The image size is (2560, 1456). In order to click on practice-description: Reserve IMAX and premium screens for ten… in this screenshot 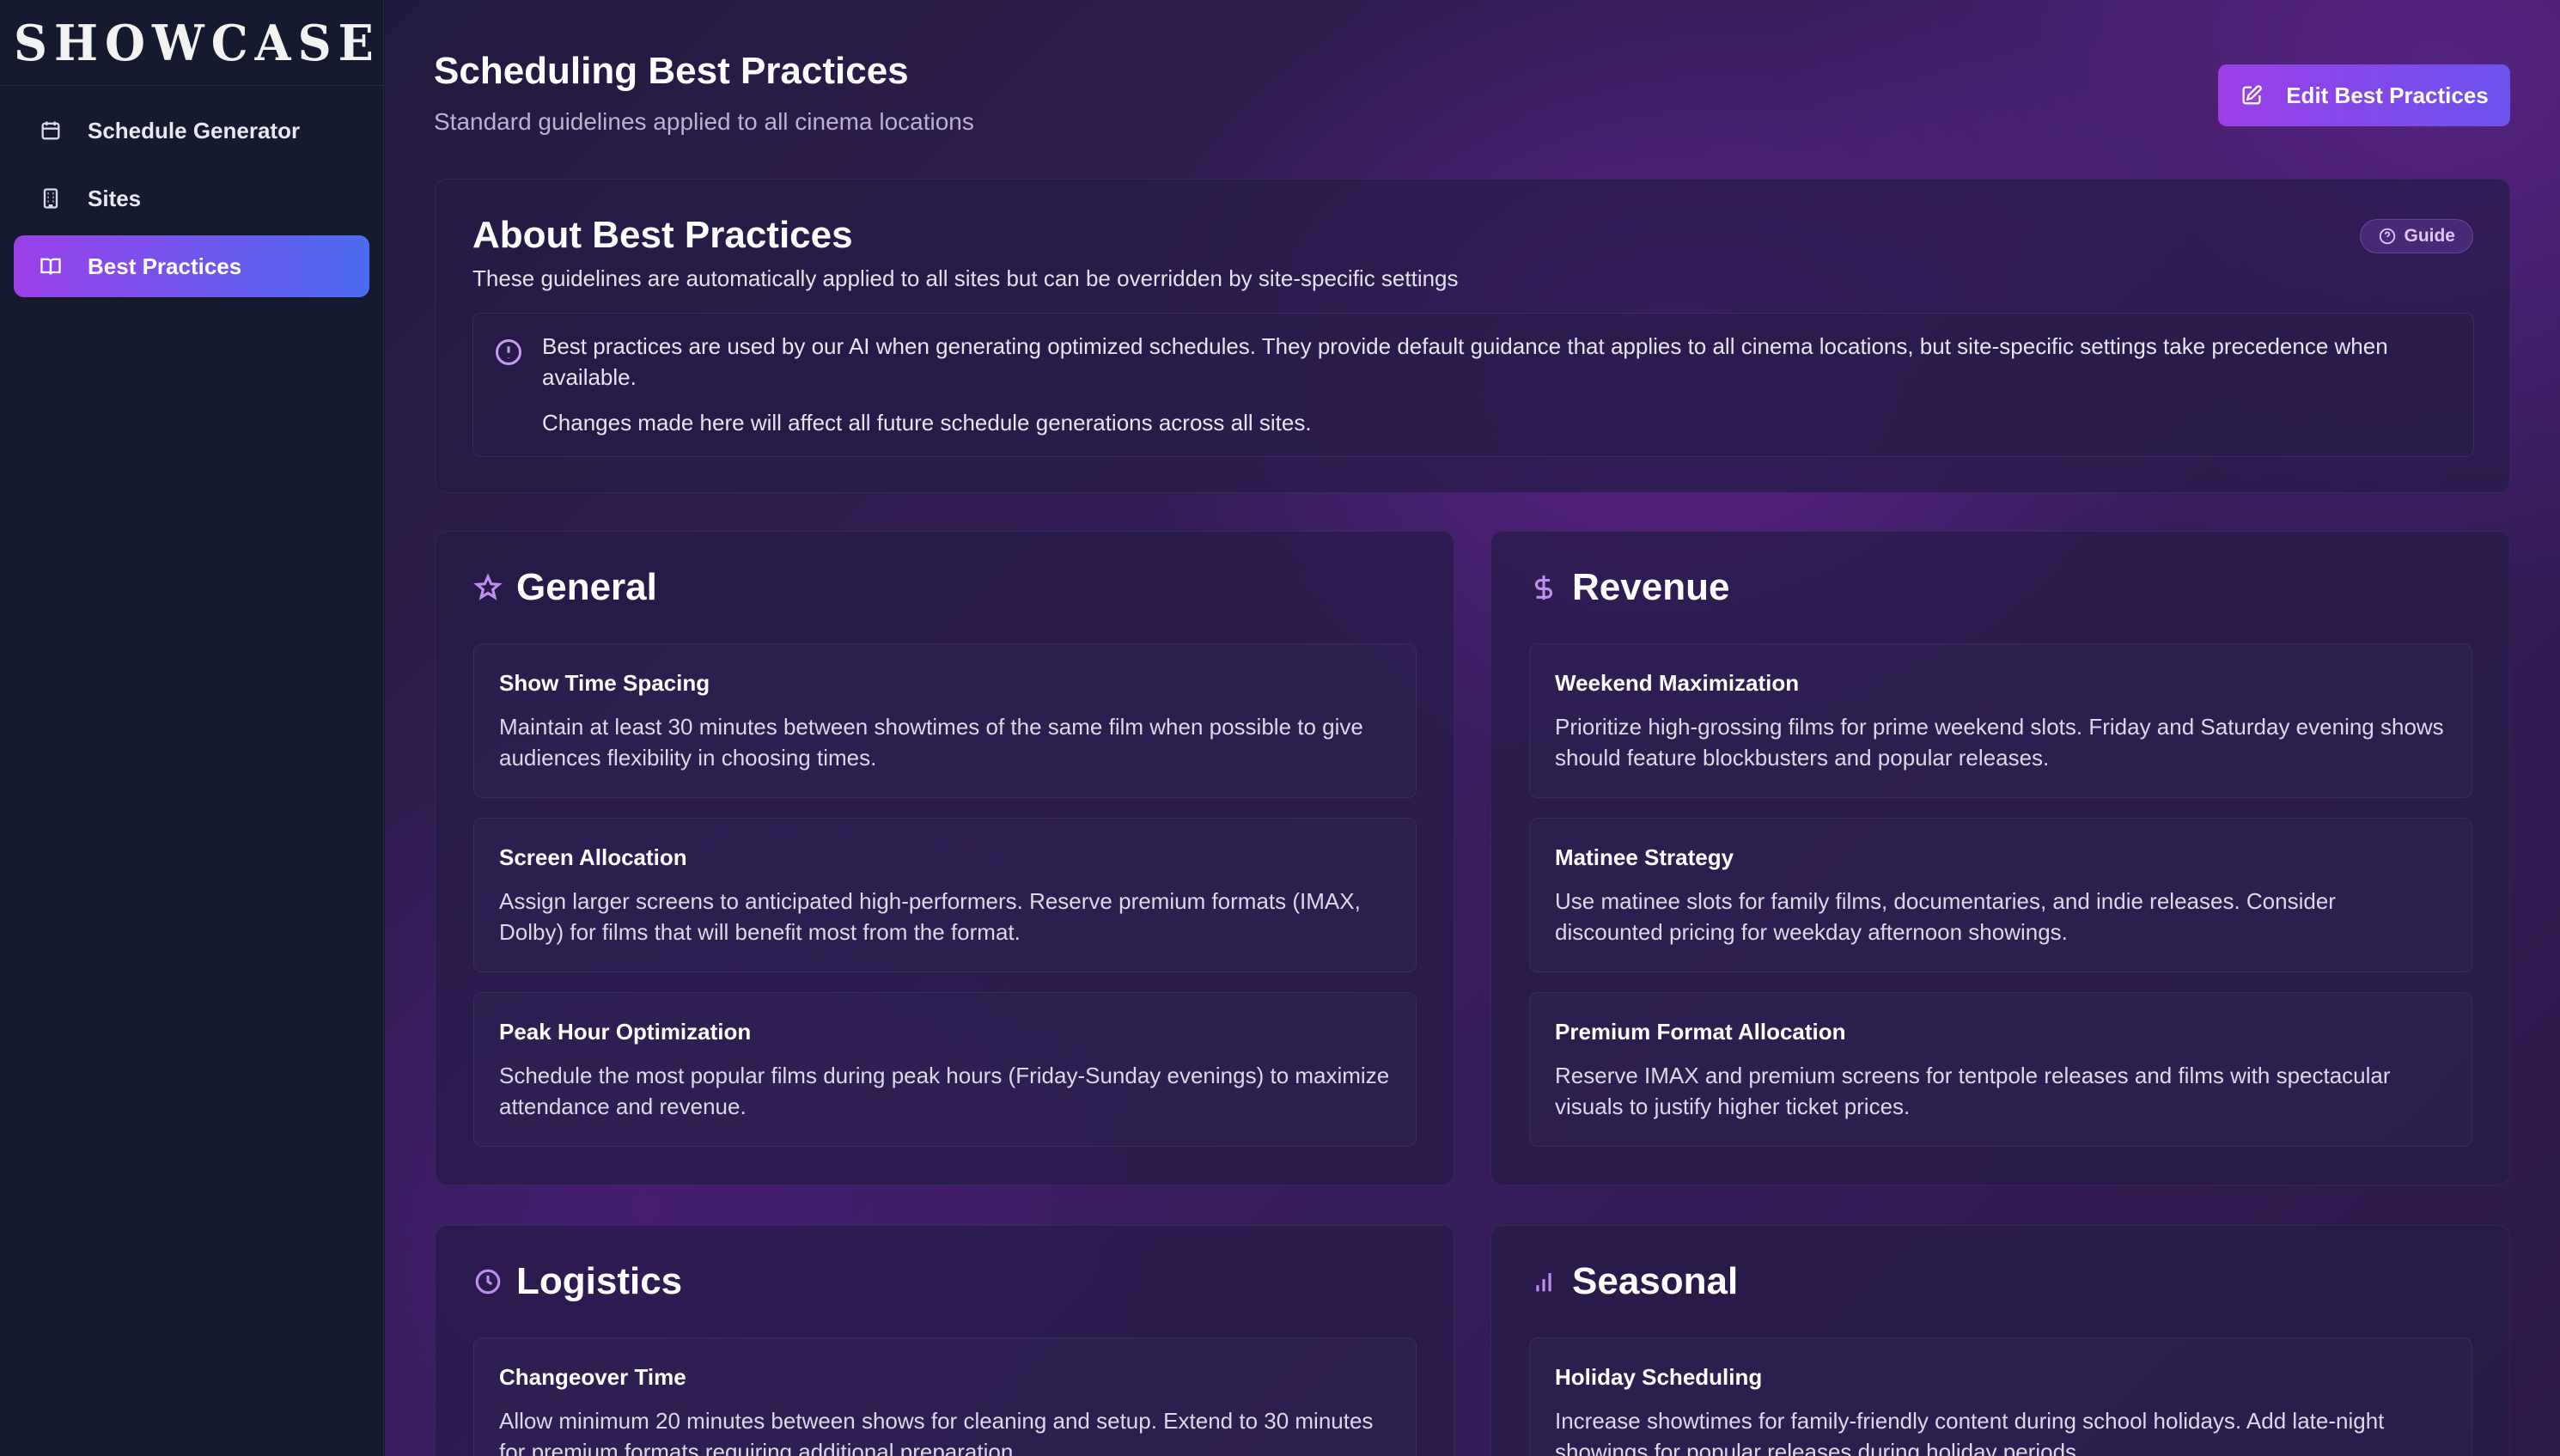, I will do `click(1973, 1091)`.